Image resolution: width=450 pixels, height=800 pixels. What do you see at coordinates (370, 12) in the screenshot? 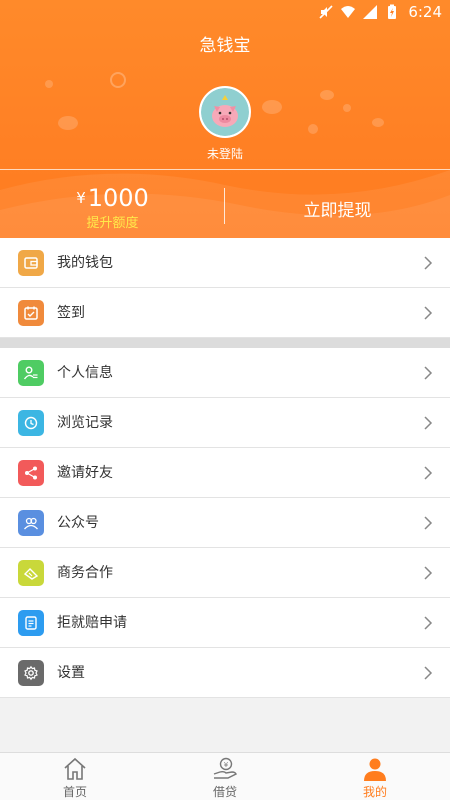
I see `signal-icon` at bounding box center [370, 12].